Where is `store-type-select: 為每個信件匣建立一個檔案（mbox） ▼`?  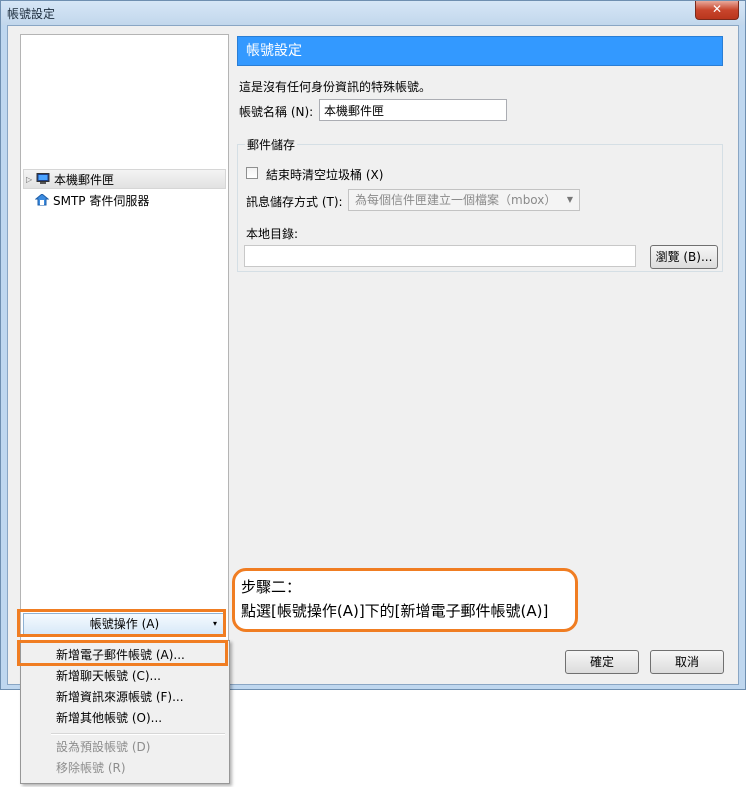
store-type-select: 為每個信件匣建立一個檔案（mbox） ▼ is located at coordinates (464, 200).